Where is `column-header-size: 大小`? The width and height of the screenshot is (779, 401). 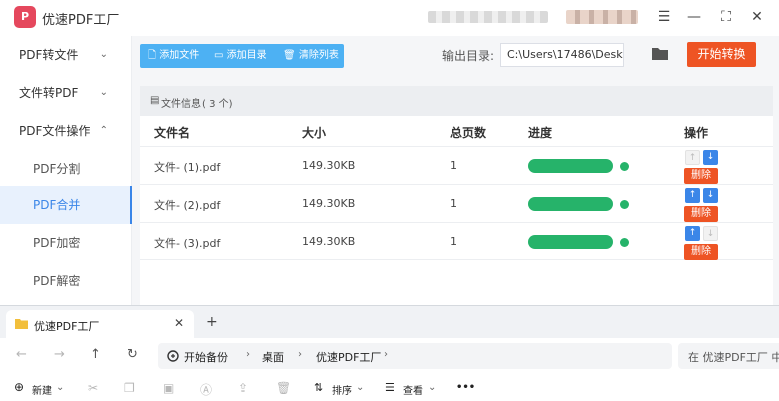 column-header-size: 大小 is located at coordinates (314, 133).